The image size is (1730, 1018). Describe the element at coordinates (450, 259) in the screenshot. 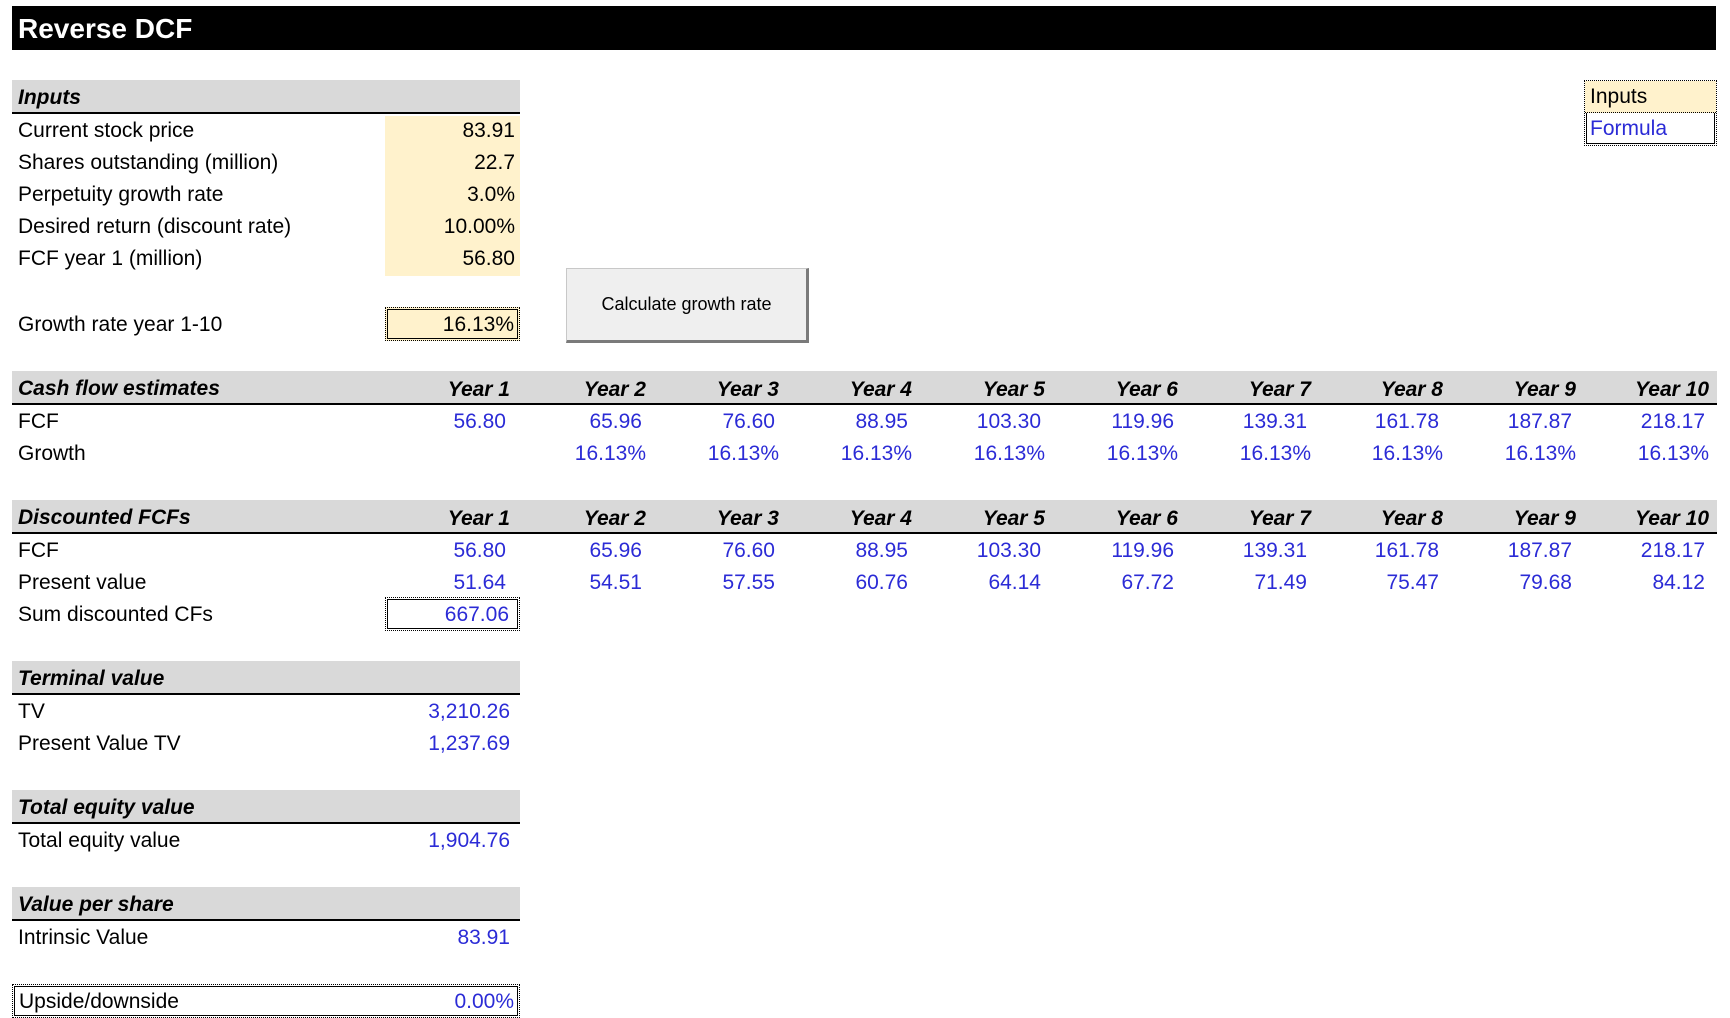

I see `input-value: 56.80` at that location.